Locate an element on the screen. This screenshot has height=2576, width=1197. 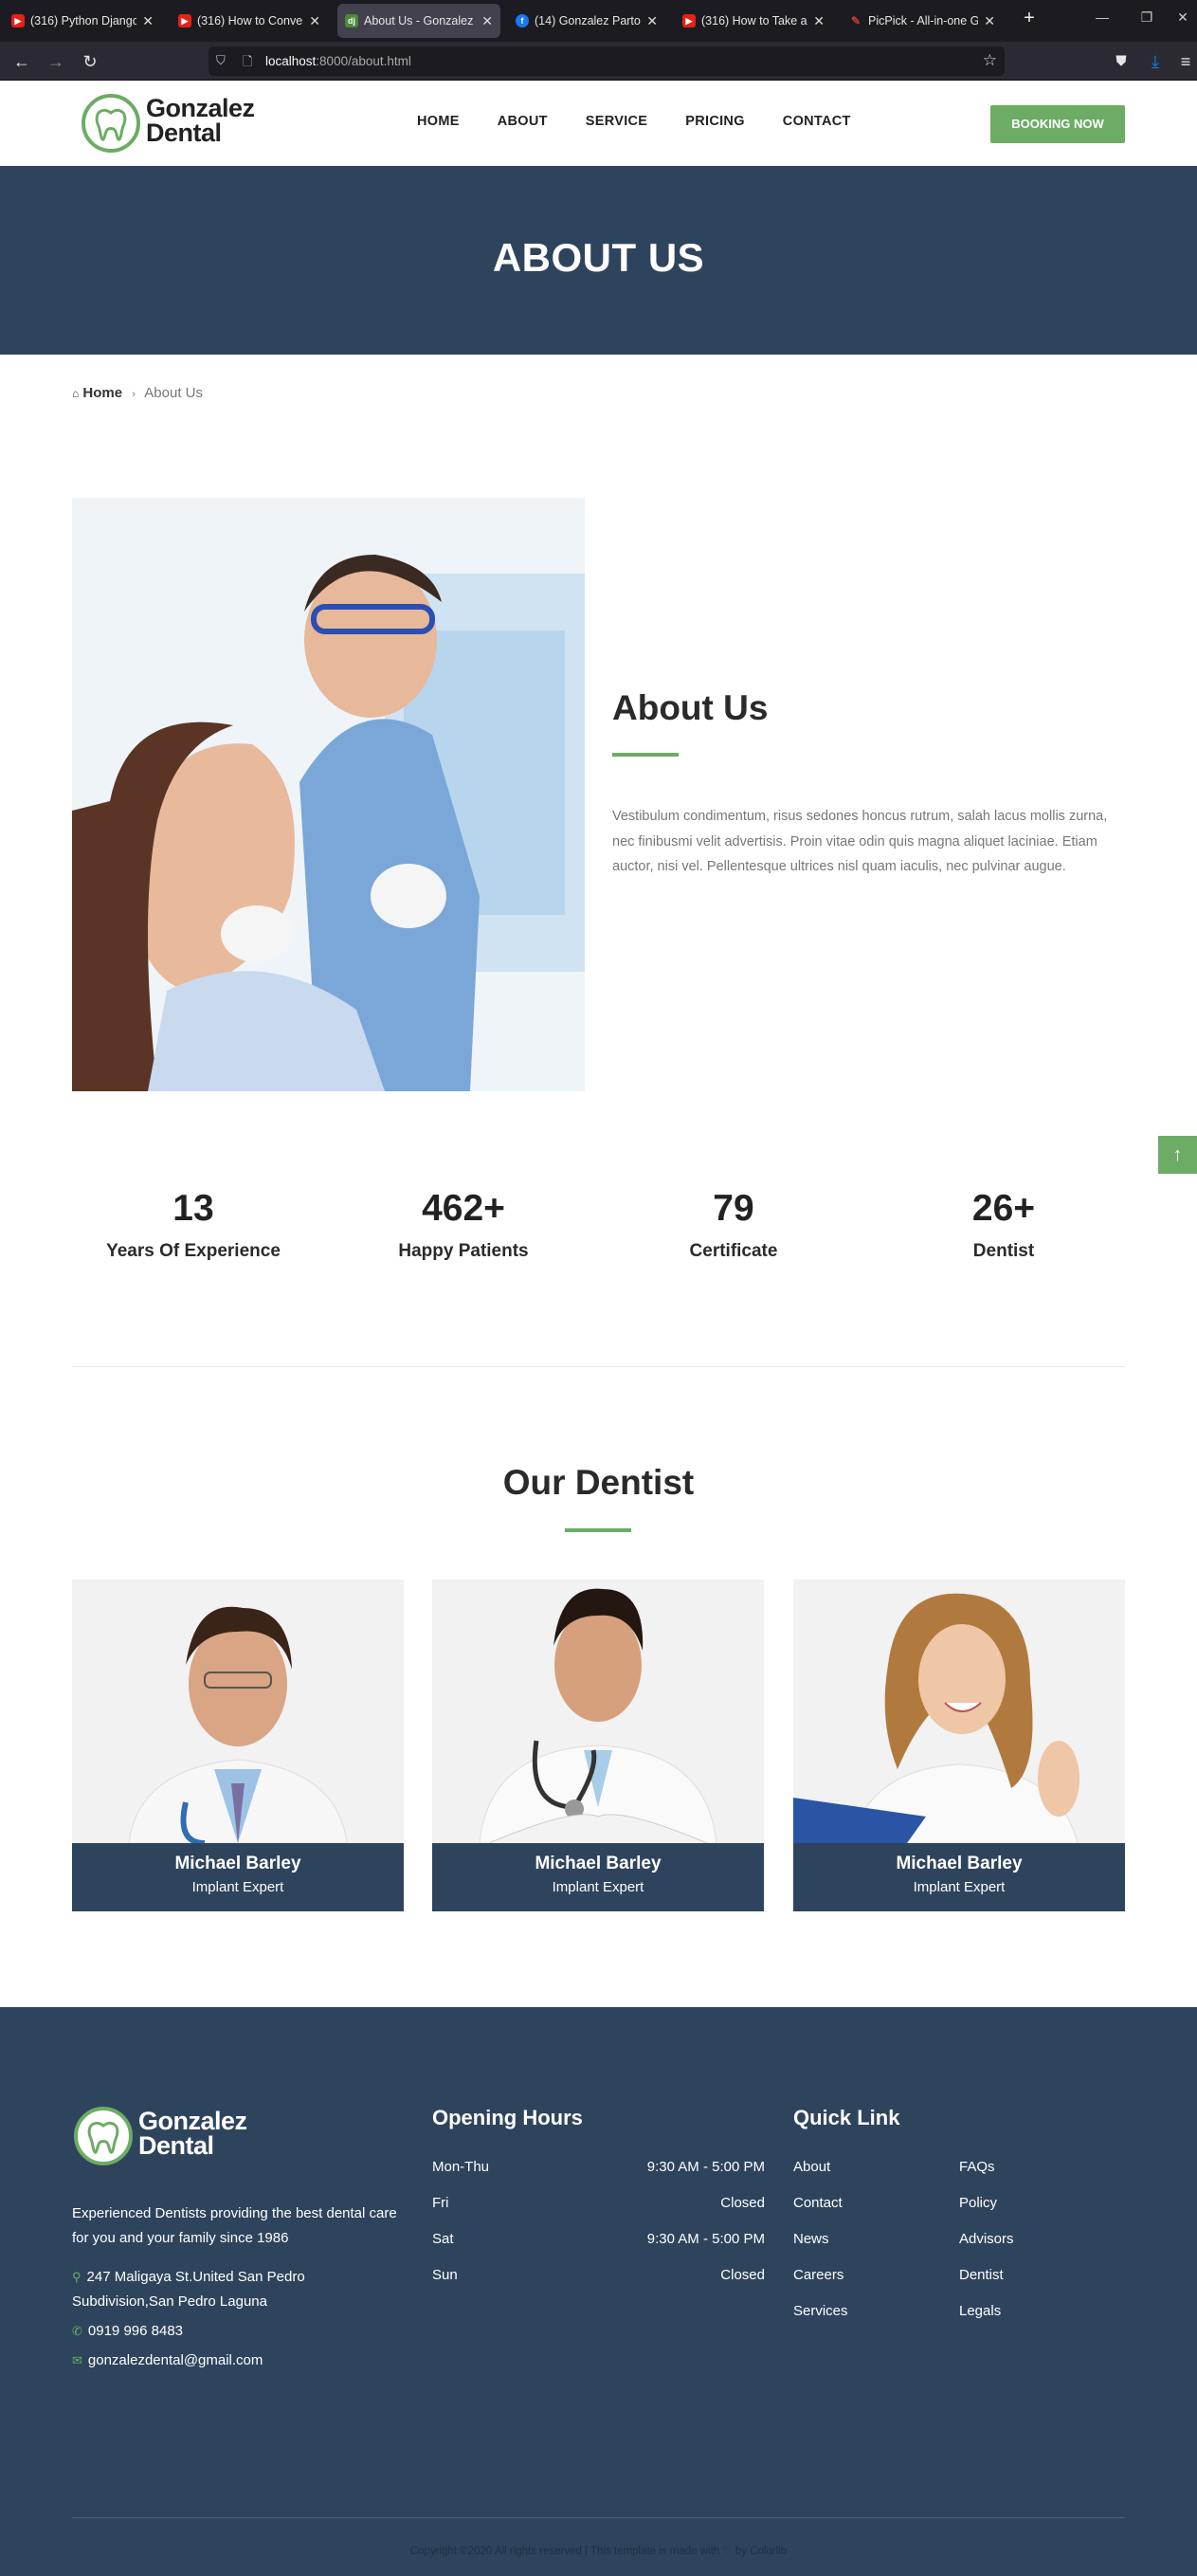
forward-icon: → is located at coordinates (56, 61).